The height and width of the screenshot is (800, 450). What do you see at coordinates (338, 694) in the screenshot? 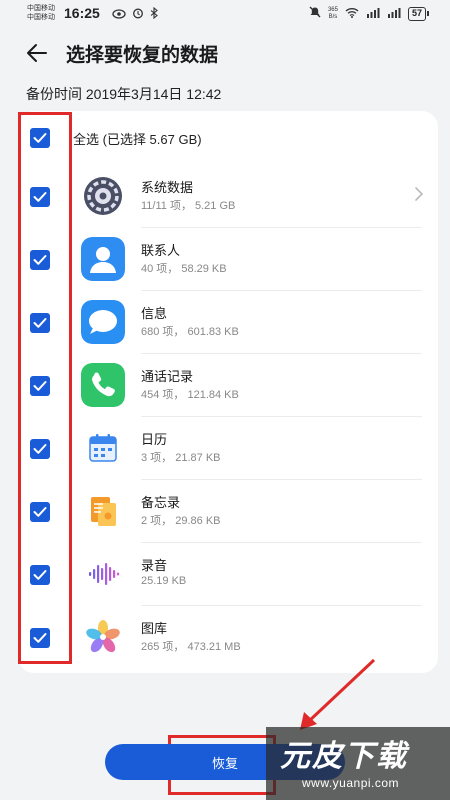
I see `annotation-arrow-icon` at bounding box center [338, 694].